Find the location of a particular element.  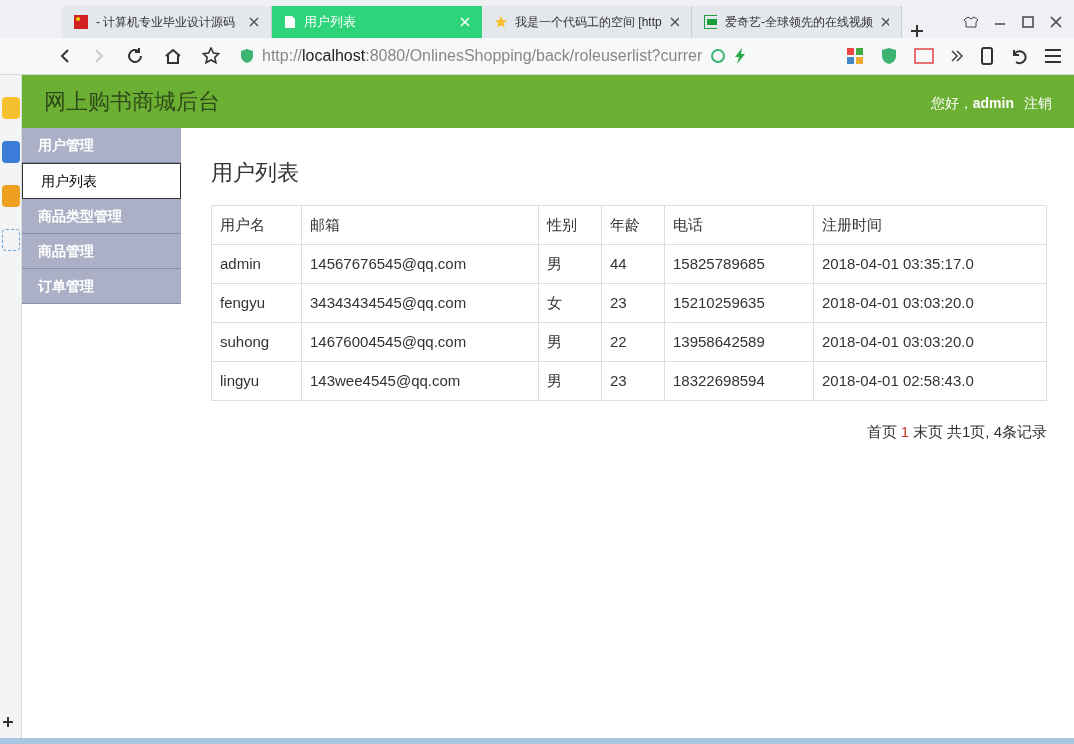

table-cell: 143wee4545@qq.com is located at coordinates (420, 381).